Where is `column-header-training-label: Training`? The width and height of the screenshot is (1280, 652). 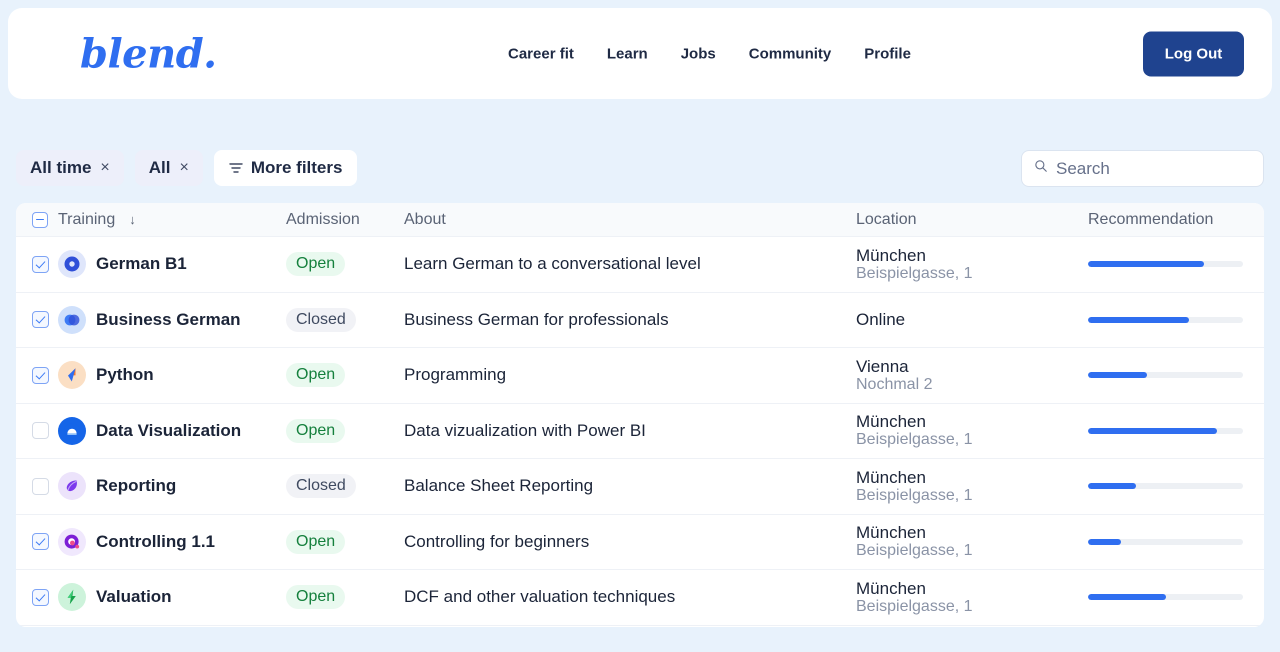 column-header-training-label: Training is located at coordinates (87, 219).